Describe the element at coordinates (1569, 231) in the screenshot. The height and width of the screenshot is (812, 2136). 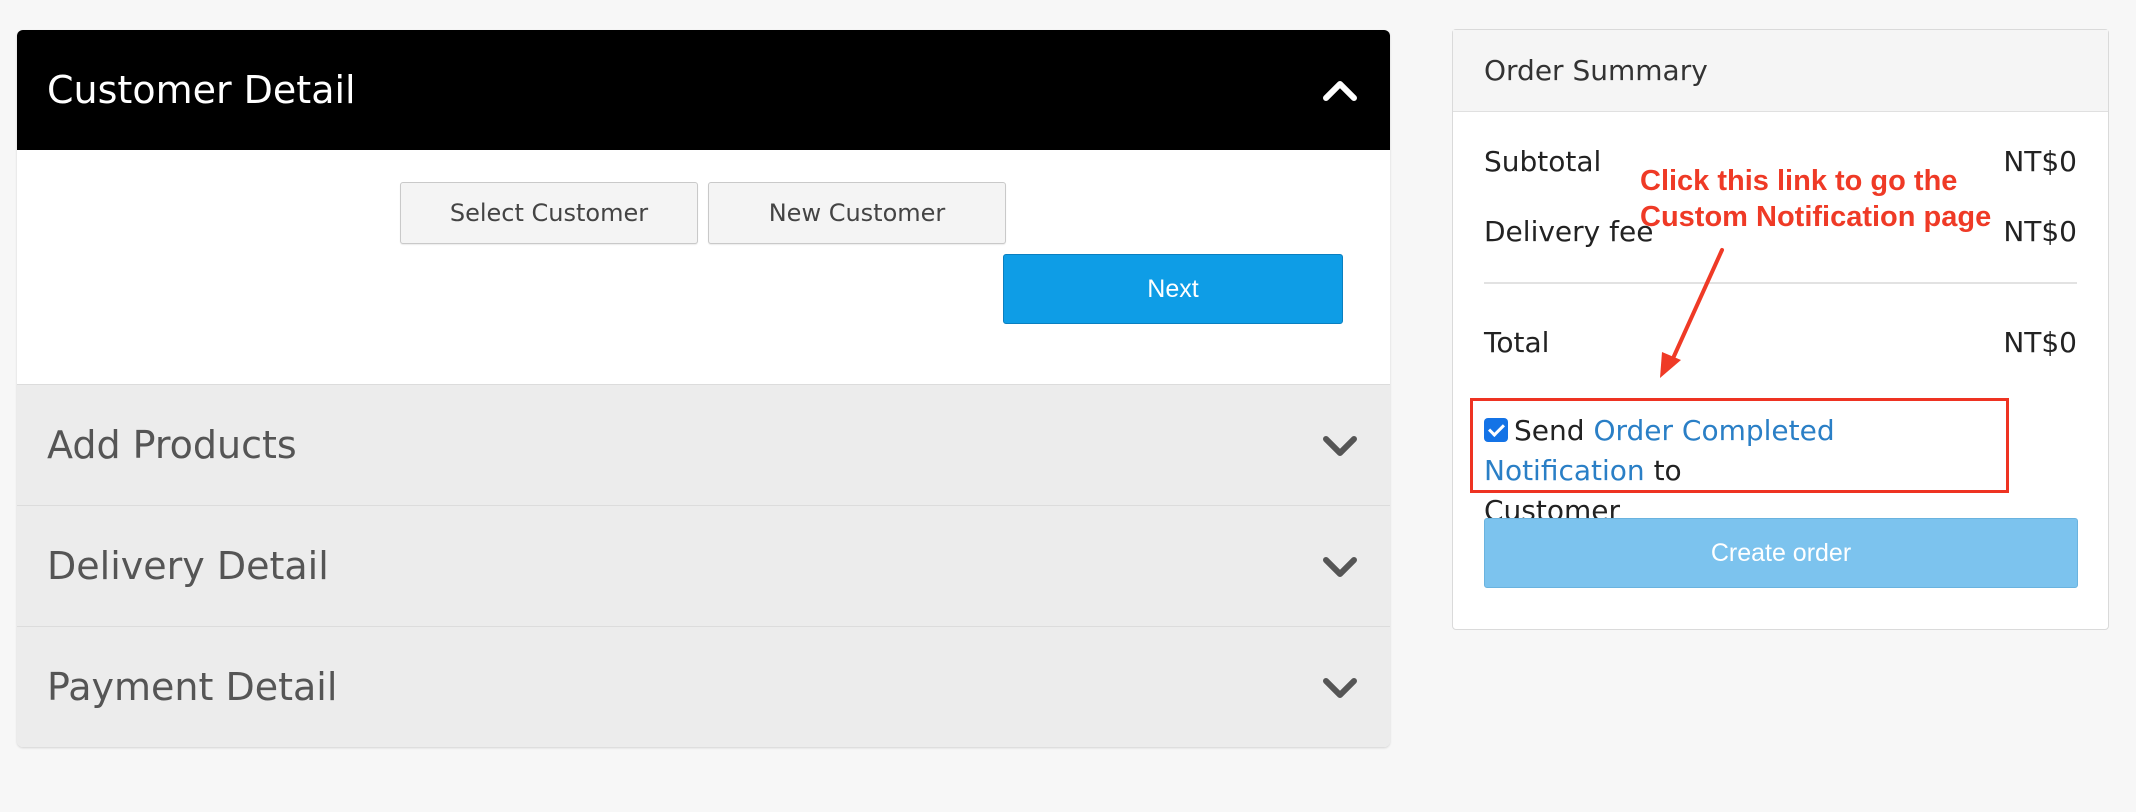
I see `delivery-fee-label: Delivery fee` at that location.